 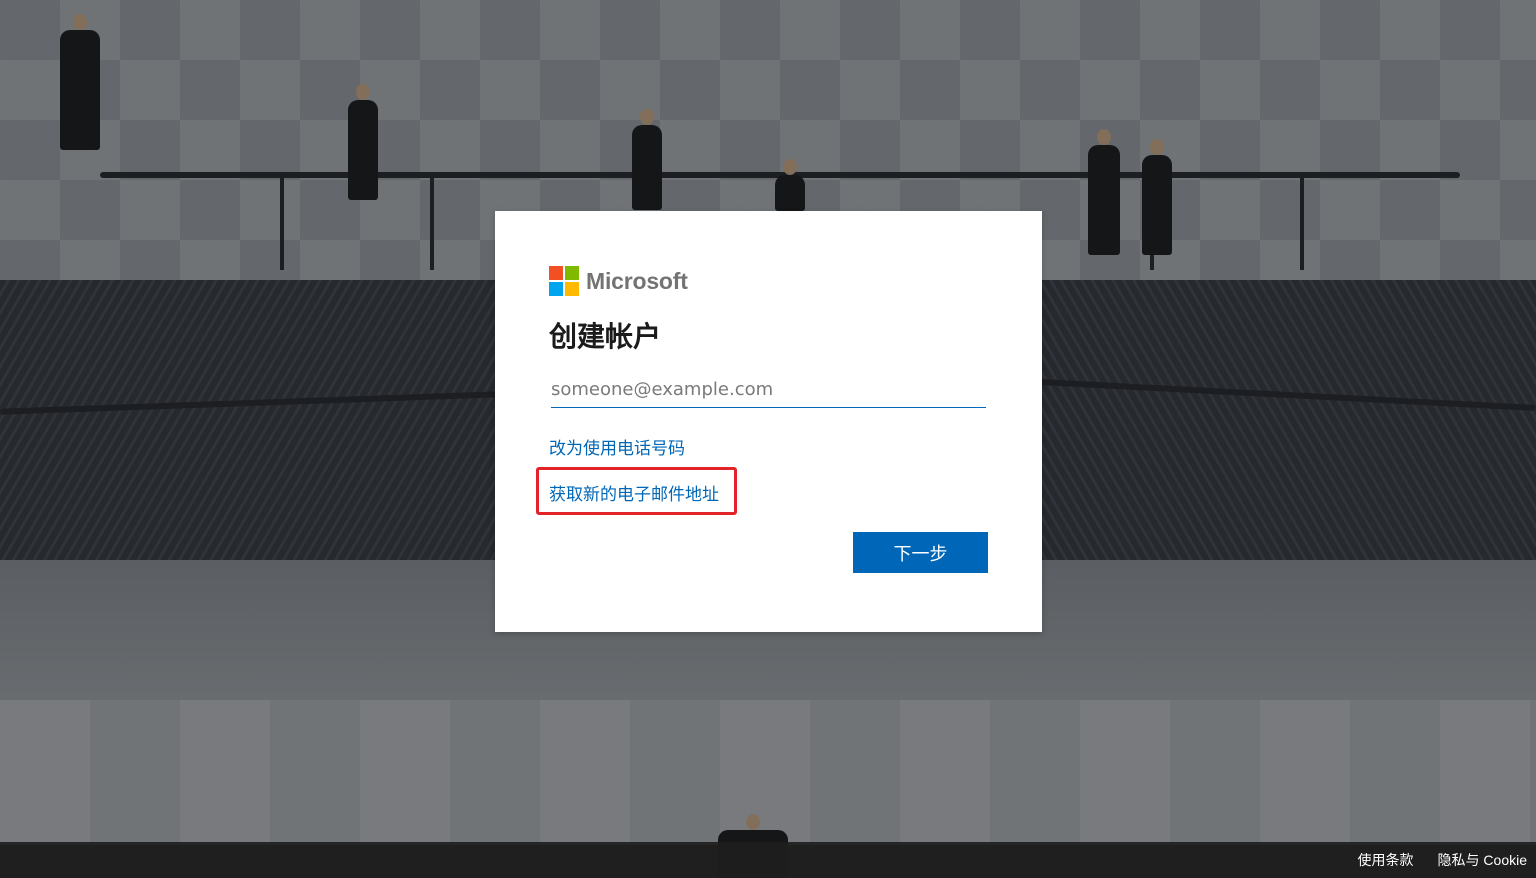 I want to click on page-title: 创建帐户, so click(x=605, y=336).